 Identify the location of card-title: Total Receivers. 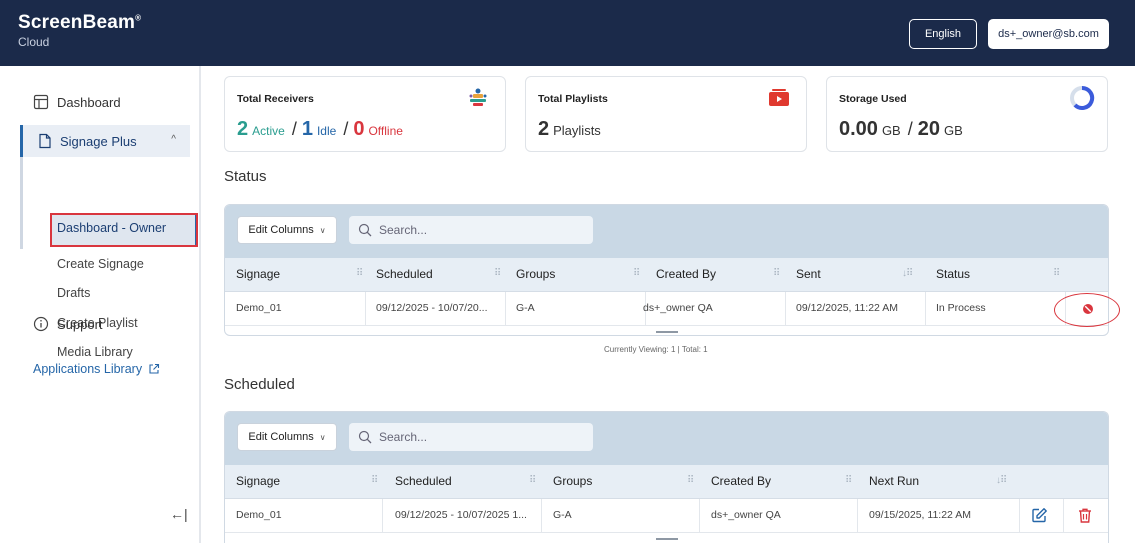
(275, 99).